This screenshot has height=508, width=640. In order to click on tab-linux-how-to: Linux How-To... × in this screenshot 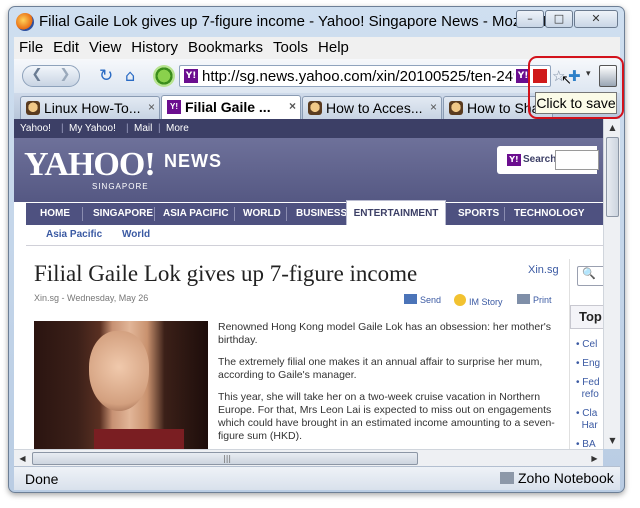, I will do `click(90, 107)`.